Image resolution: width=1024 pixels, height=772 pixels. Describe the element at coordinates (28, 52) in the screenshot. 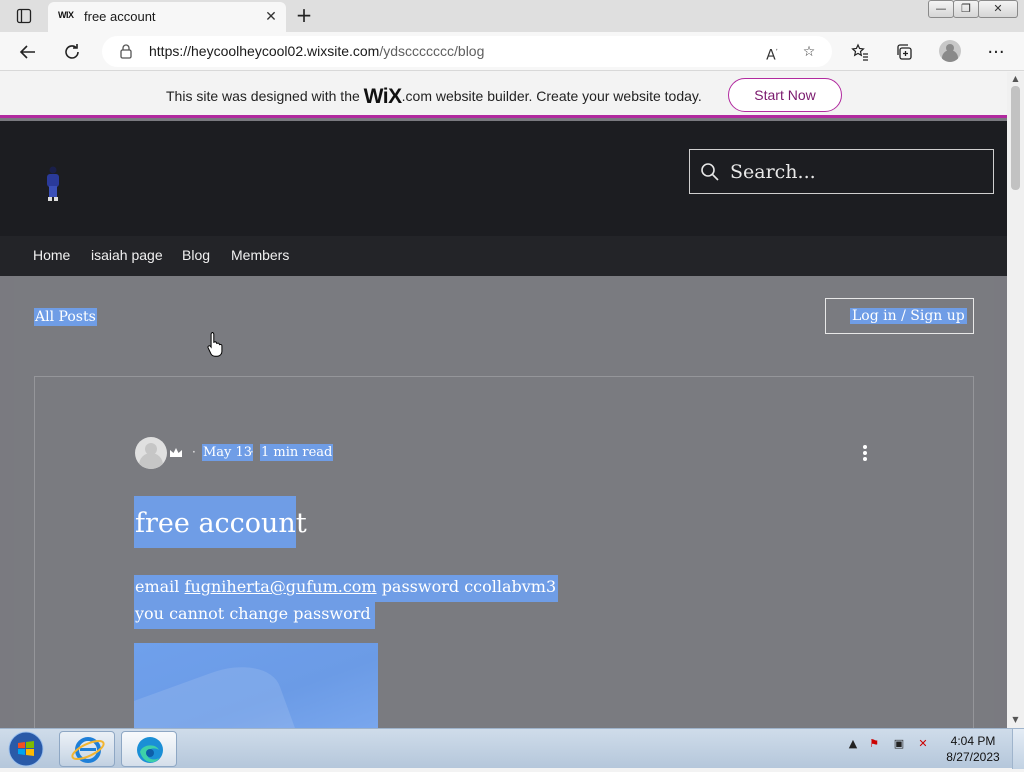

I see `back-icon` at that location.